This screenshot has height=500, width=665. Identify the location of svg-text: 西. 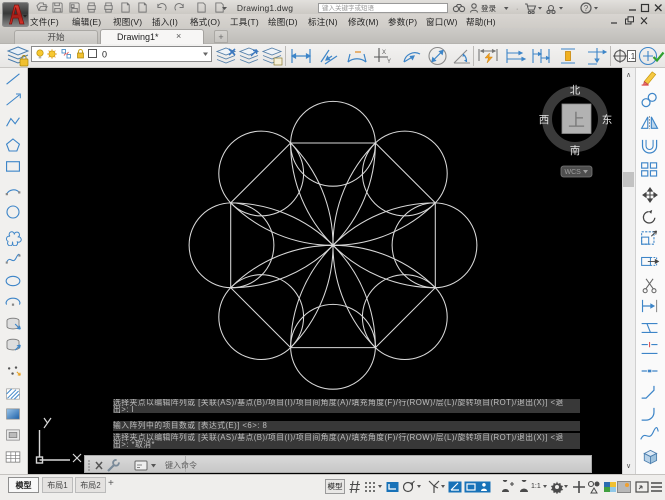
(544, 120).